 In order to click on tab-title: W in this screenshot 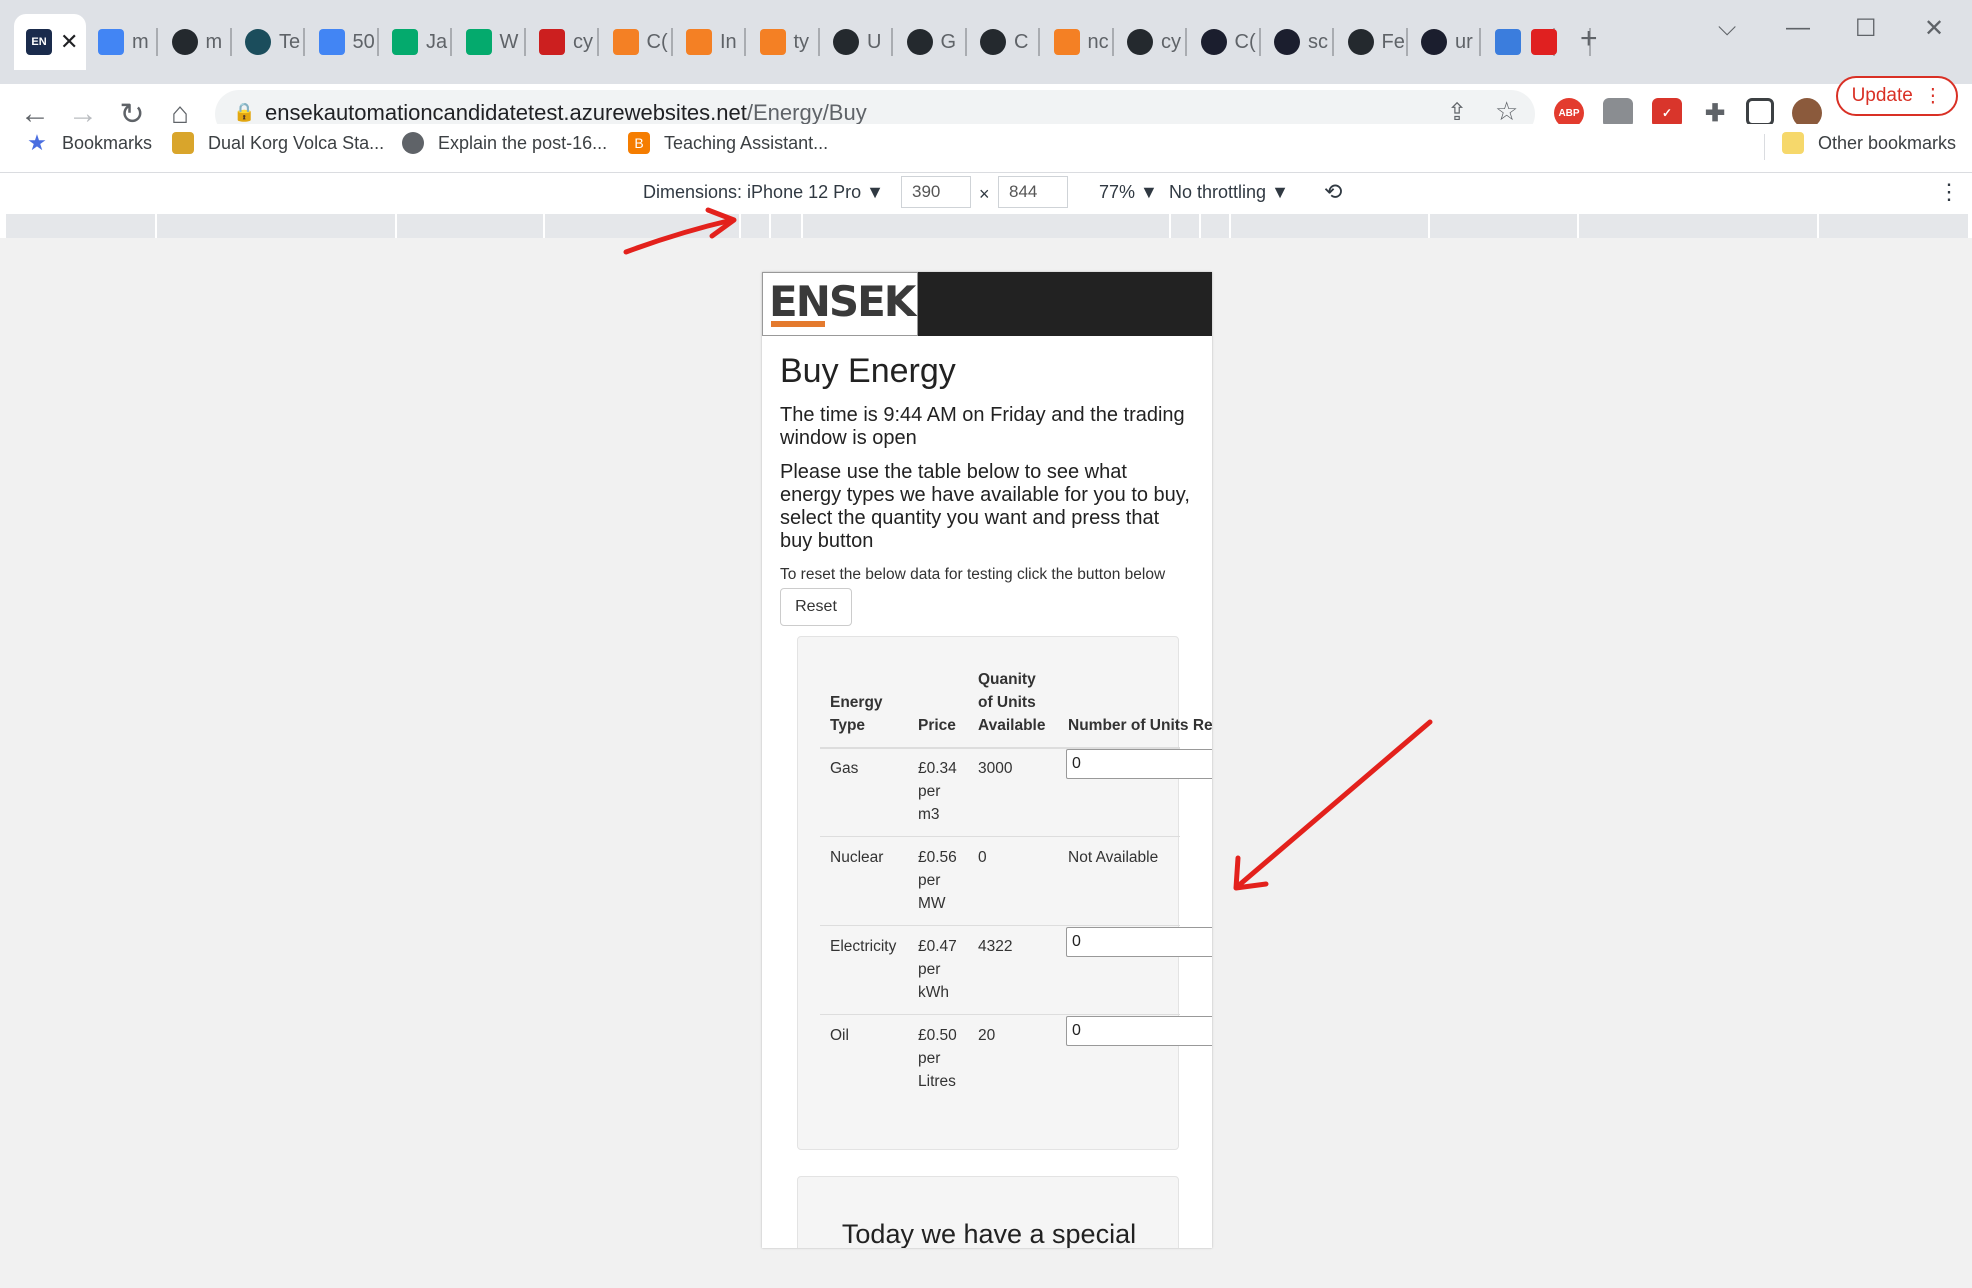, I will do `click(509, 41)`.